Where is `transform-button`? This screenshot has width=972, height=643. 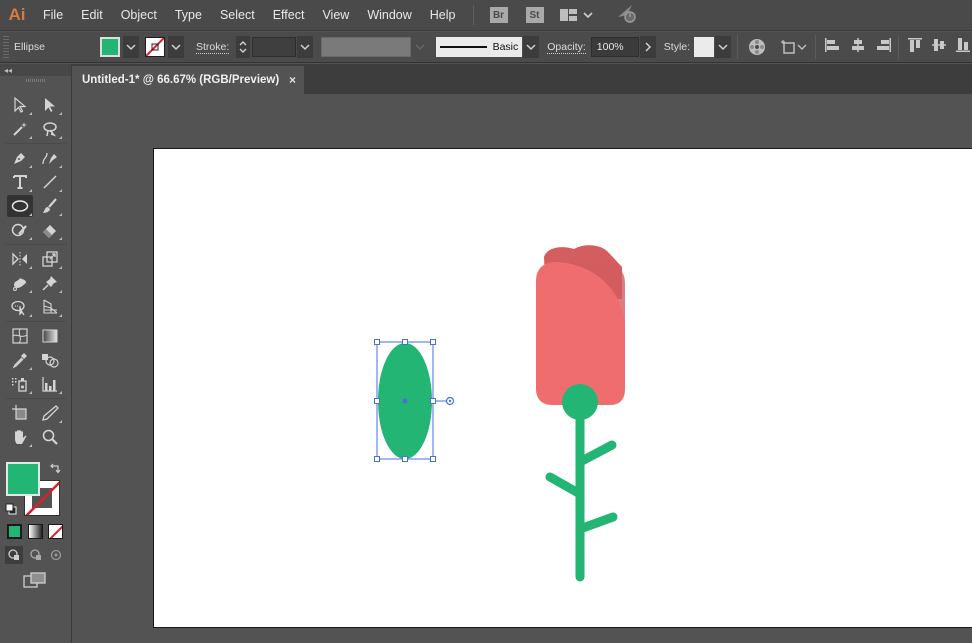
transform-button is located at coordinates (793, 47).